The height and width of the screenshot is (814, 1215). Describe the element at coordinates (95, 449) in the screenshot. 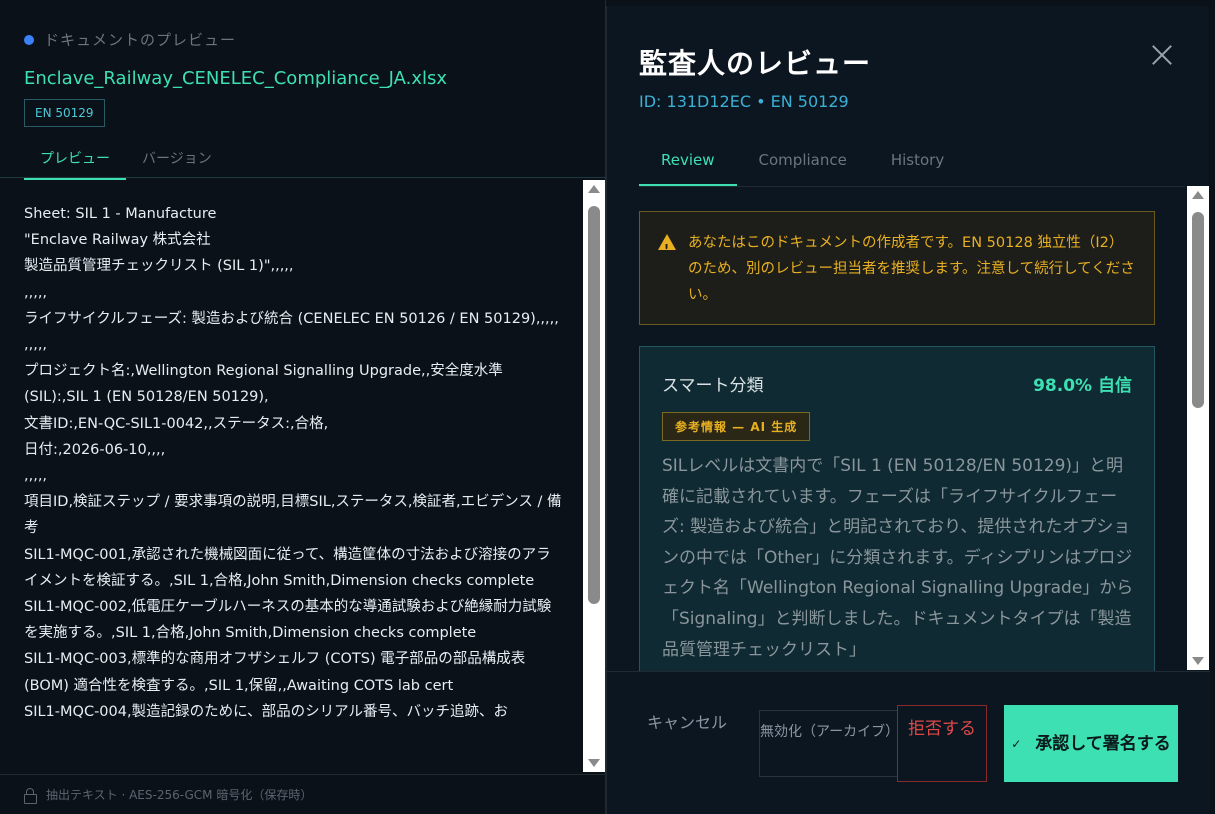

I see `content-line: 日付:,2026-06-10,,,,` at that location.